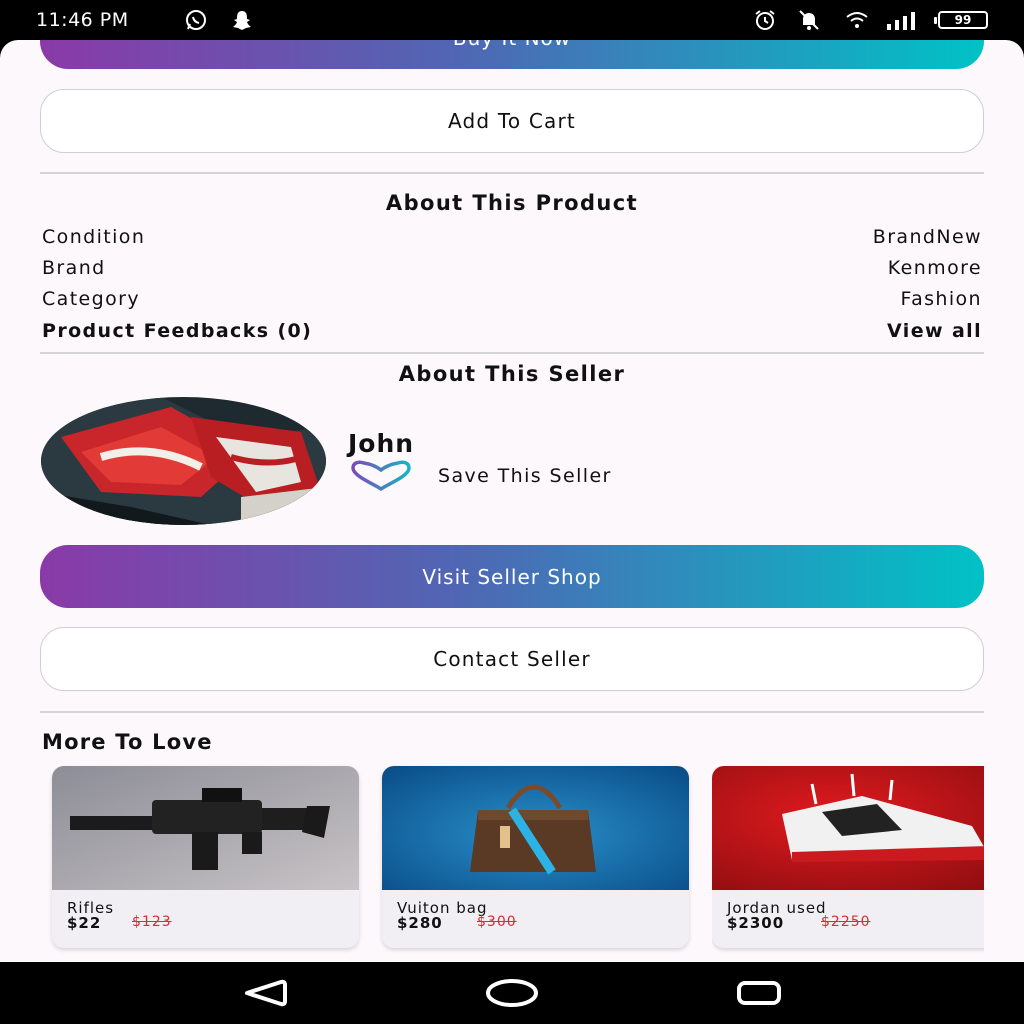 This screenshot has width=1024, height=1024. Describe the element at coordinates (497, 922) in the screenshot. I see `product-old-price: $300` at that location.